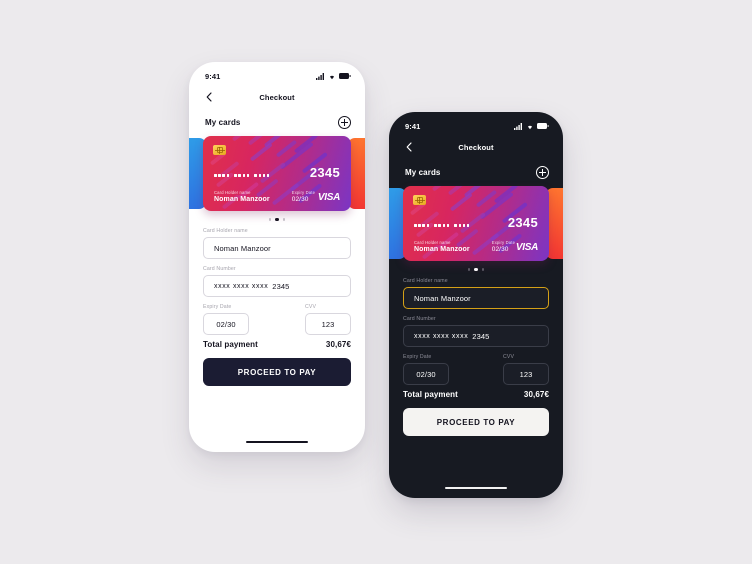 The width and height of the screenshot is (752, 564). I want to click on expiry-cvv-row: Expiry Date 02/30 CVV 123, so click(277, 320).